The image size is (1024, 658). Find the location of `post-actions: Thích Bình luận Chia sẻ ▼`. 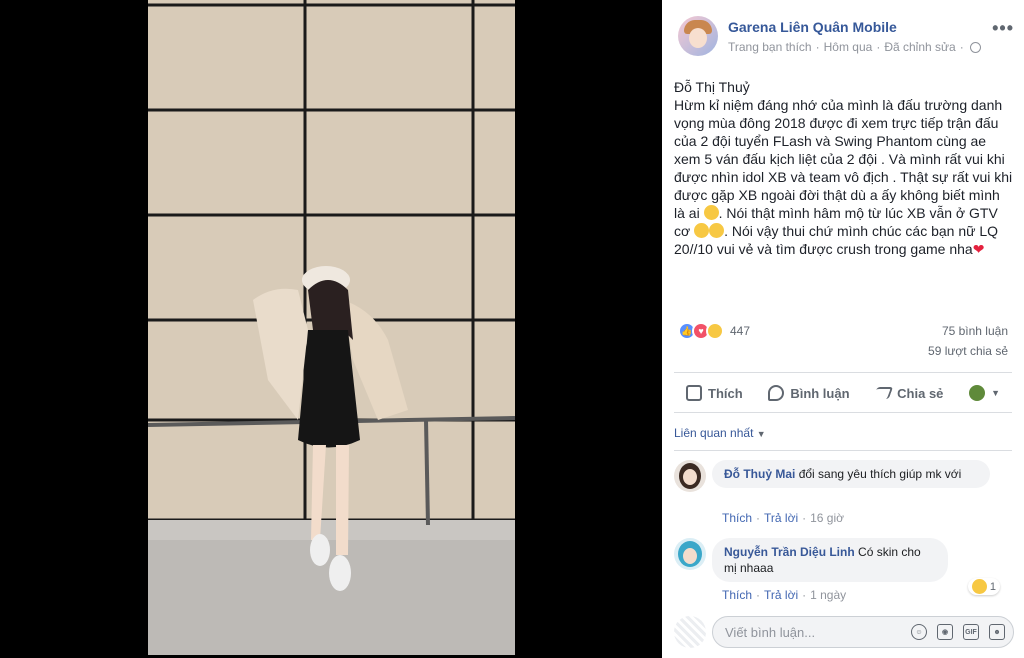

post-actions: Thích Bình luận Chia sẻ ▼ is located at coordinates (843, 393).